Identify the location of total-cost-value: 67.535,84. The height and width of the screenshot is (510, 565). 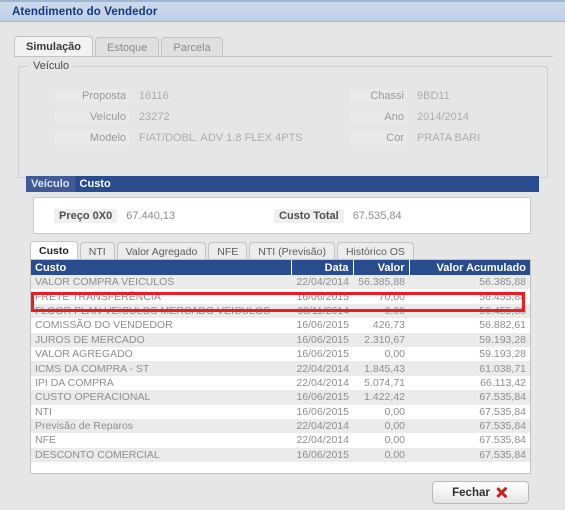
(377, 216).